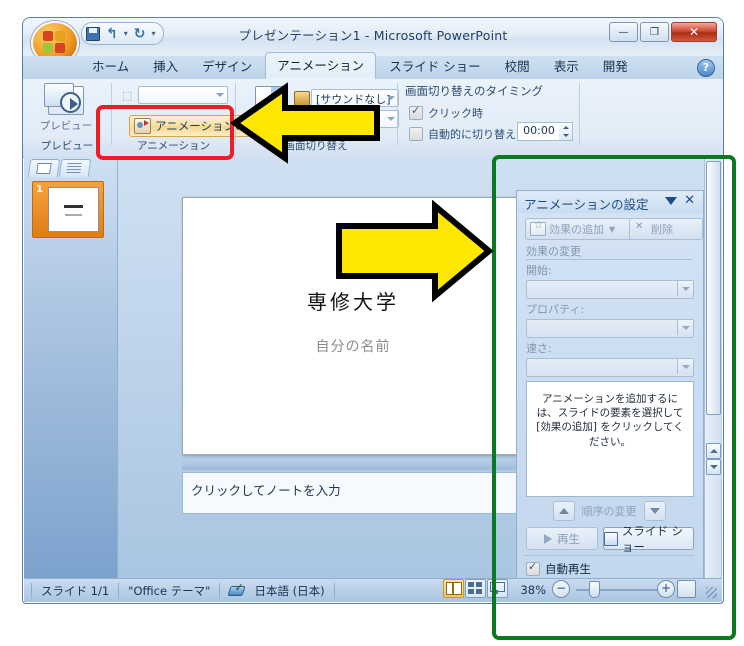 This screenshot has height=646, width=744. I want to click on notes-splitter, so click(353, 465).